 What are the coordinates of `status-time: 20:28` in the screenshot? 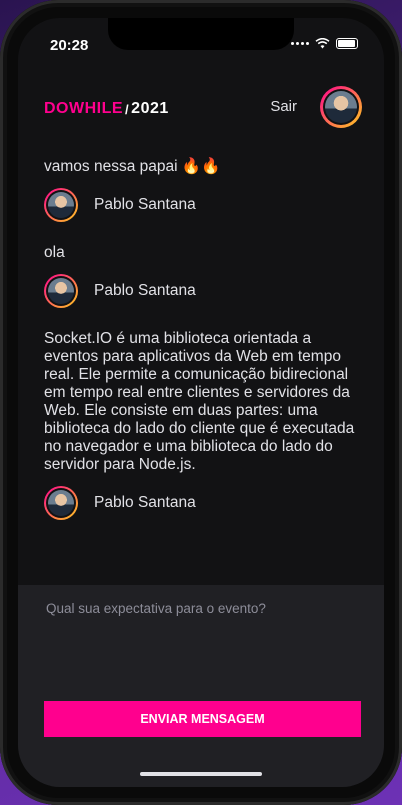 It's located at (69, 45).